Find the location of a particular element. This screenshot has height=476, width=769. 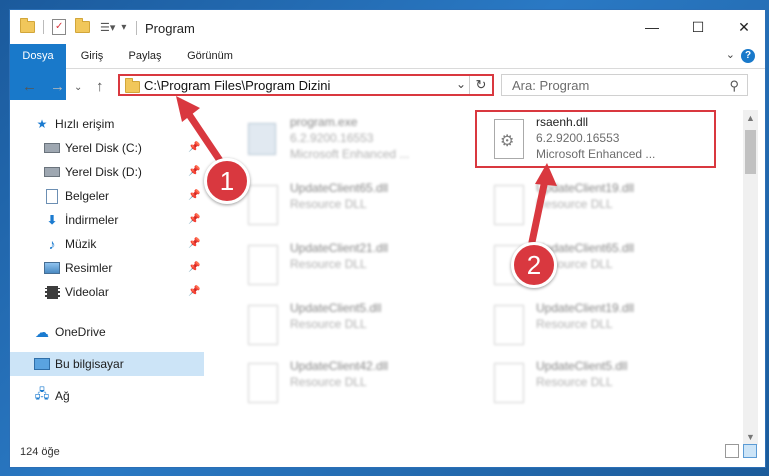

step-badge-1: 1 is located at coordinates (227, 181).